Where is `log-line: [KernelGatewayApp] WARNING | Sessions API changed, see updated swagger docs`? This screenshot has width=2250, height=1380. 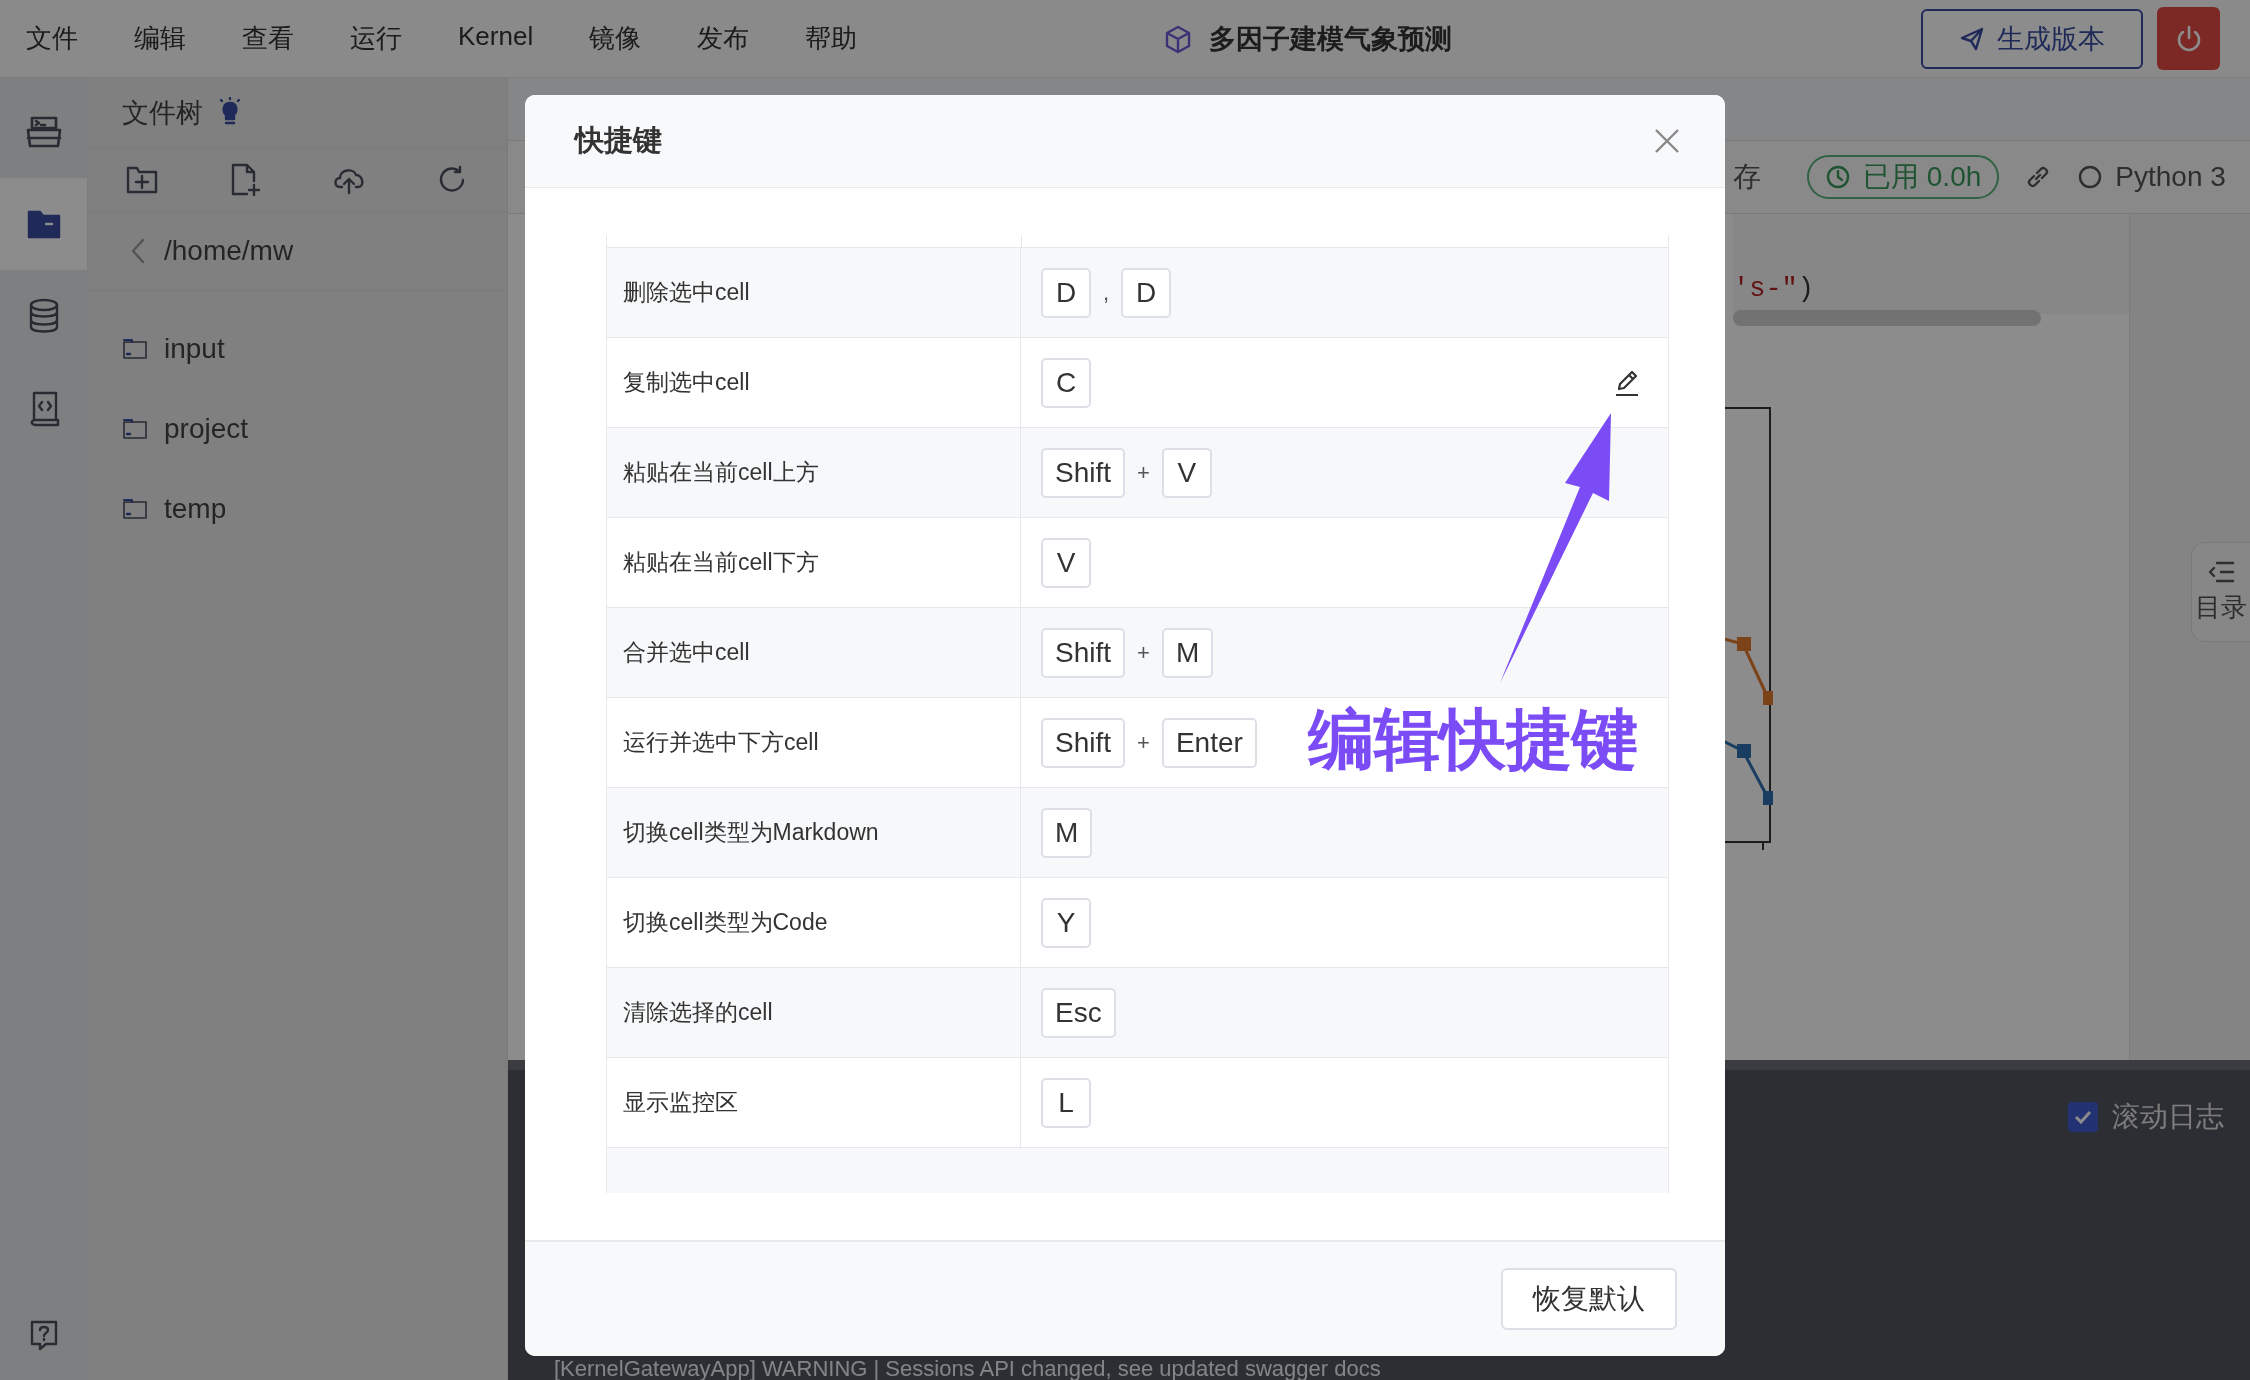 log-line: [KernelGatewayApp] WARNING | Sessions API changed, see updated swagger docs is located at coordinates (968, 1368).